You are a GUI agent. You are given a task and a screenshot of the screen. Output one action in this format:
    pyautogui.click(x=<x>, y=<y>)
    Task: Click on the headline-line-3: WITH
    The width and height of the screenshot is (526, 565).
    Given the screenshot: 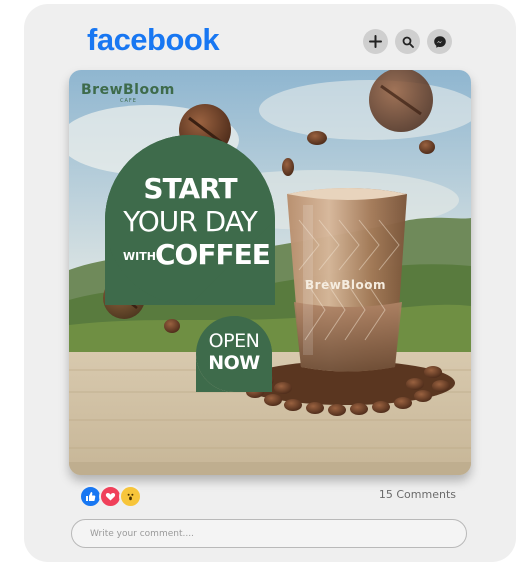 What is the action you would take?
    pyautogui.click(x=139, y=256)
    